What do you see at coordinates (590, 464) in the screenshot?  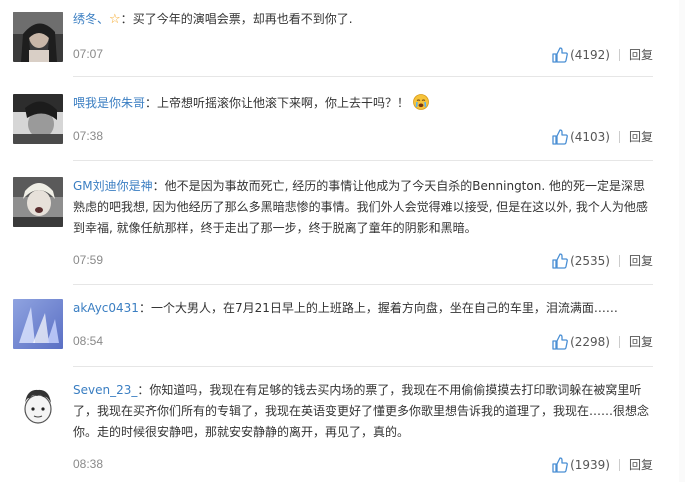 I see `like-count: (1939)` at bounding box center [590, 464].